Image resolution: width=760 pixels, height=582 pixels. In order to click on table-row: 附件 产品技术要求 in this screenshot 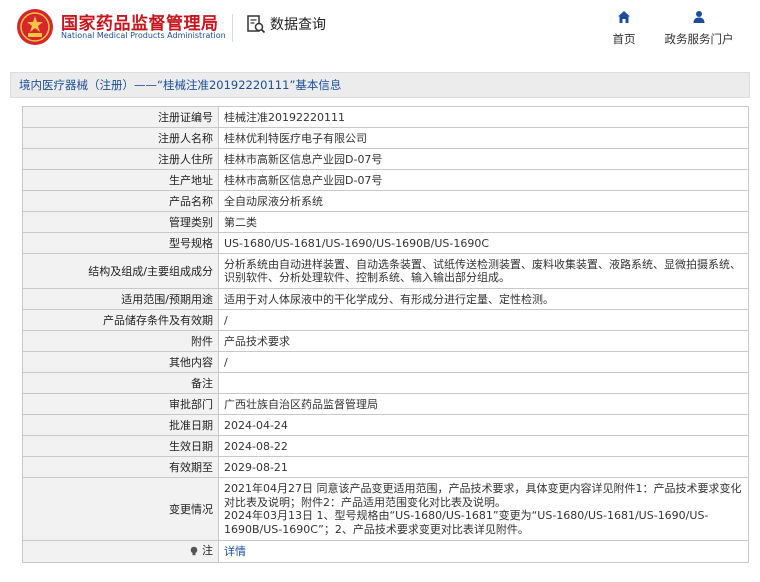, I will do `click(385, 341)`.